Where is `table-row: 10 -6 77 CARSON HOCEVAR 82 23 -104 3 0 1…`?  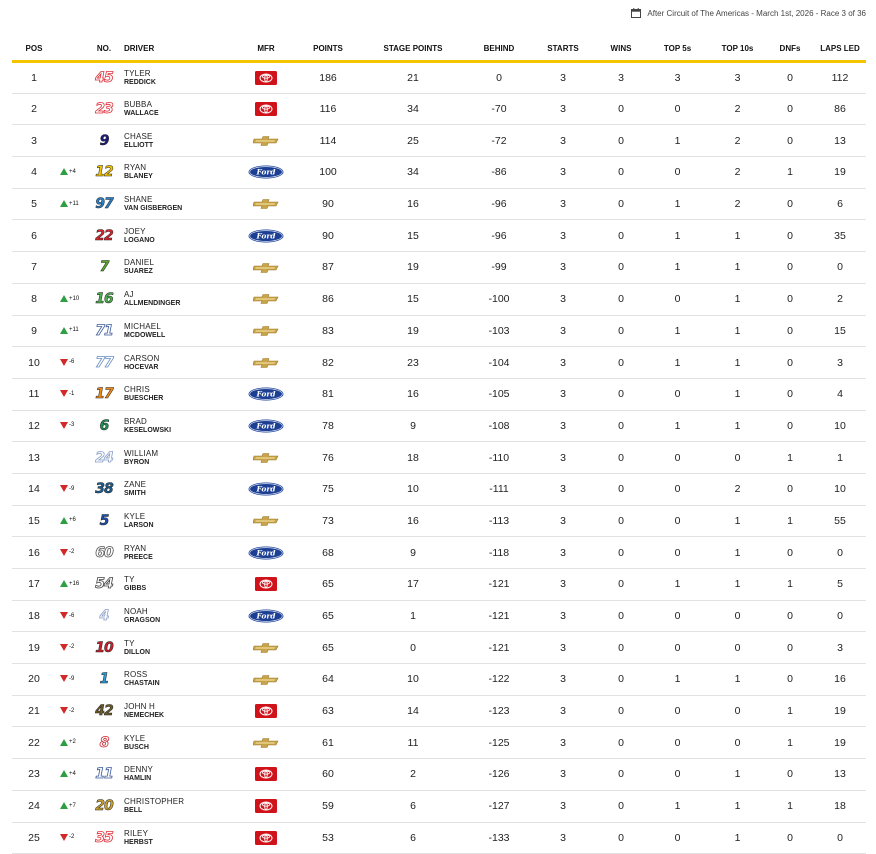
table-row: 10 -6 77 CARSON HOCEVAR 82 23 -104 3 0 1… is located at coordinates (439, 363).